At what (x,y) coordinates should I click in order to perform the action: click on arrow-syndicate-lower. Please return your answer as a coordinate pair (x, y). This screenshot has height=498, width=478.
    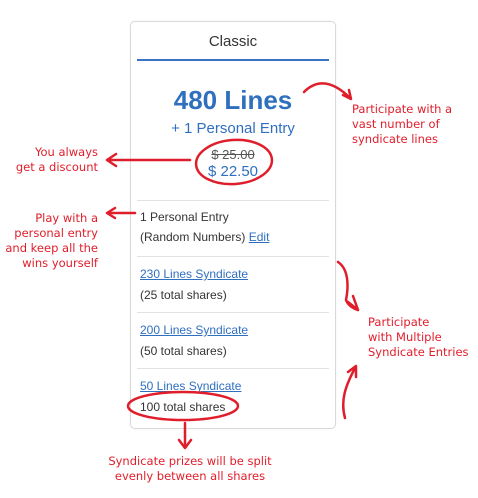
    Looking at the image, I should click on (349, 393).